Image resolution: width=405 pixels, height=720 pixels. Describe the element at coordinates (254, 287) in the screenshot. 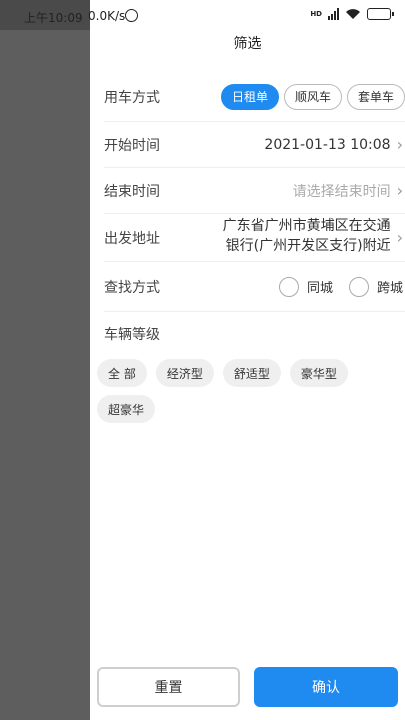

I see `row-search-mode: 查找方式 同城 跨城` at that location.